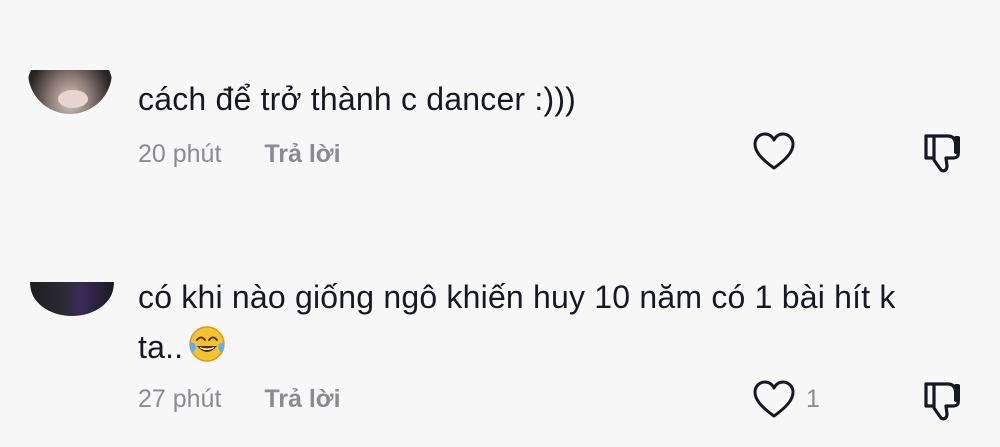  I want to click on comment-meta: 27 phút Trả lời, so click(239, 399).